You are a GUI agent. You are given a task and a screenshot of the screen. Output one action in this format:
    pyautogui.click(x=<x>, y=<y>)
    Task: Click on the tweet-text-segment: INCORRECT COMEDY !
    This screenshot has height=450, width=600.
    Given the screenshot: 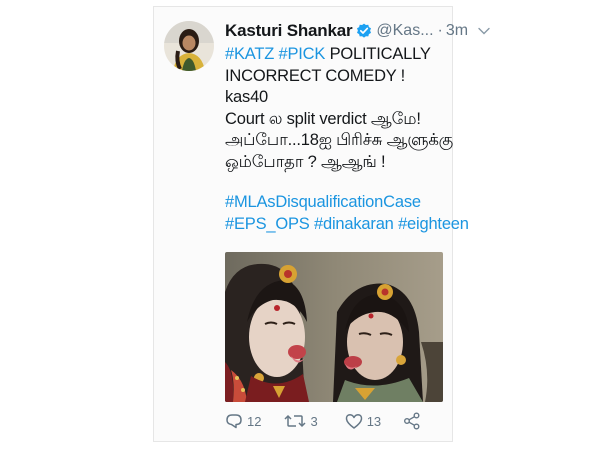 What is the action you would take?
    pyautogui.click(x=315, y=75)
    